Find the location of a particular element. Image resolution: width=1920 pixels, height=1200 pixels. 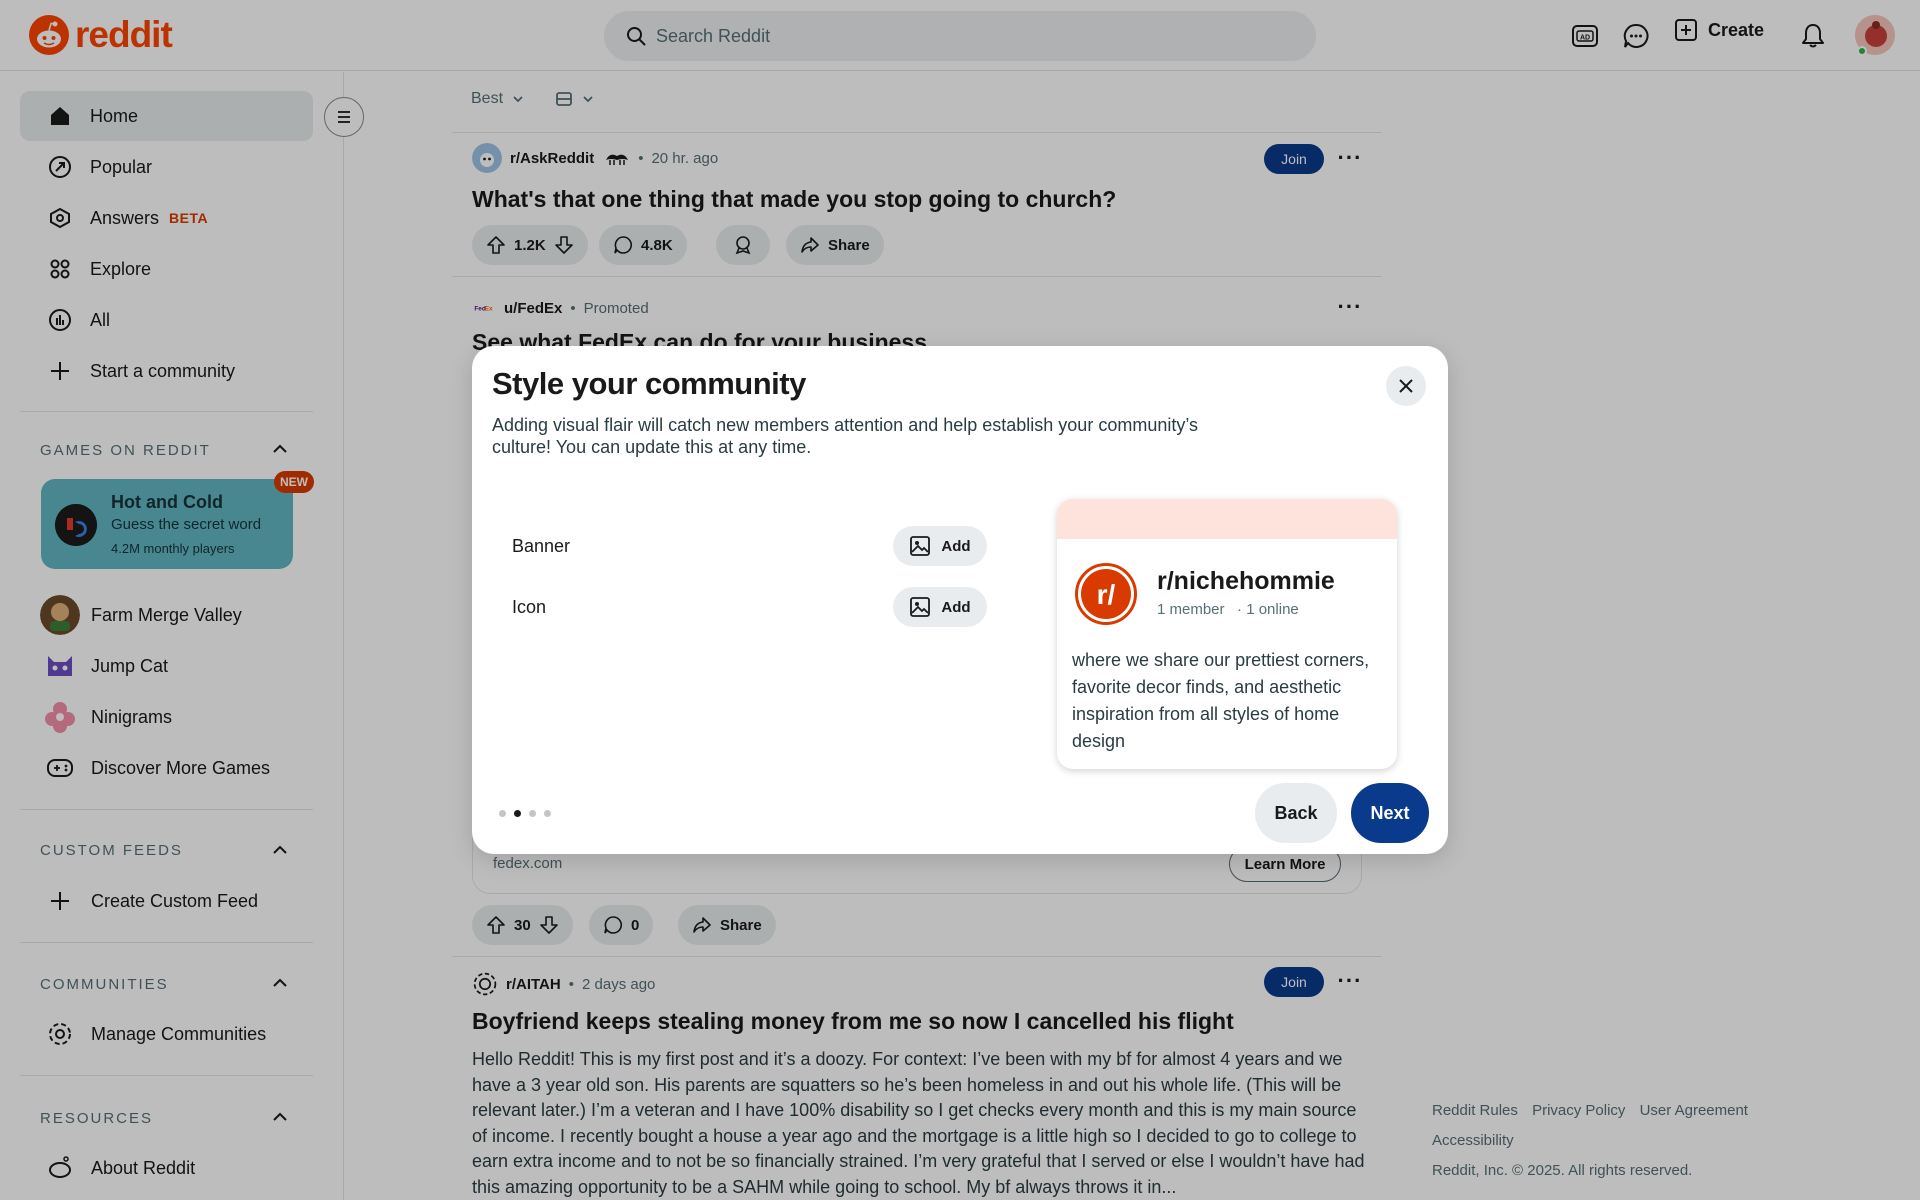

modal-title: Style your community is located at coordinates (649, 383).